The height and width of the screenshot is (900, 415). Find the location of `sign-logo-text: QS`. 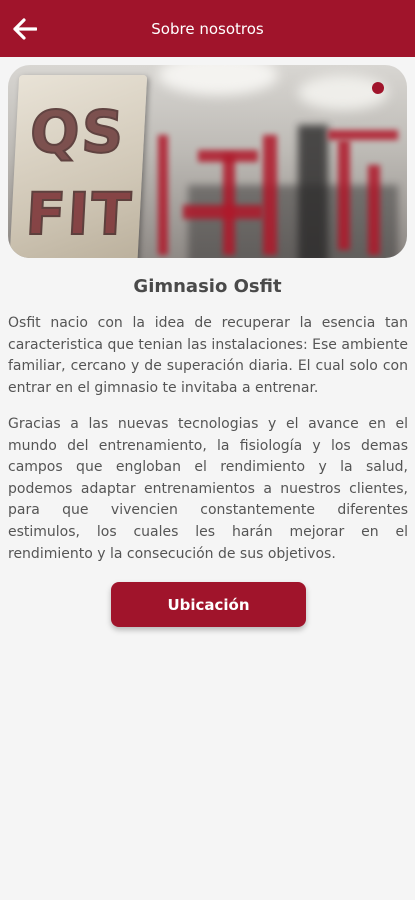

sign-logo-text: QS is located at coordinates (77, 132).